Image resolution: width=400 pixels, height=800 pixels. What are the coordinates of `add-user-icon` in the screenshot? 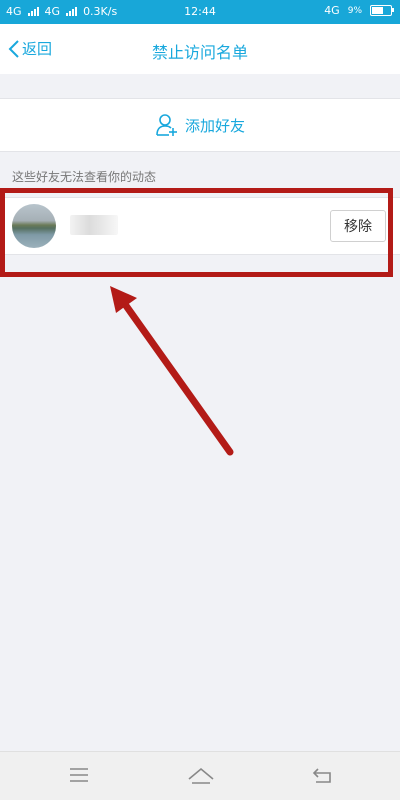 It's located at (166, 125).